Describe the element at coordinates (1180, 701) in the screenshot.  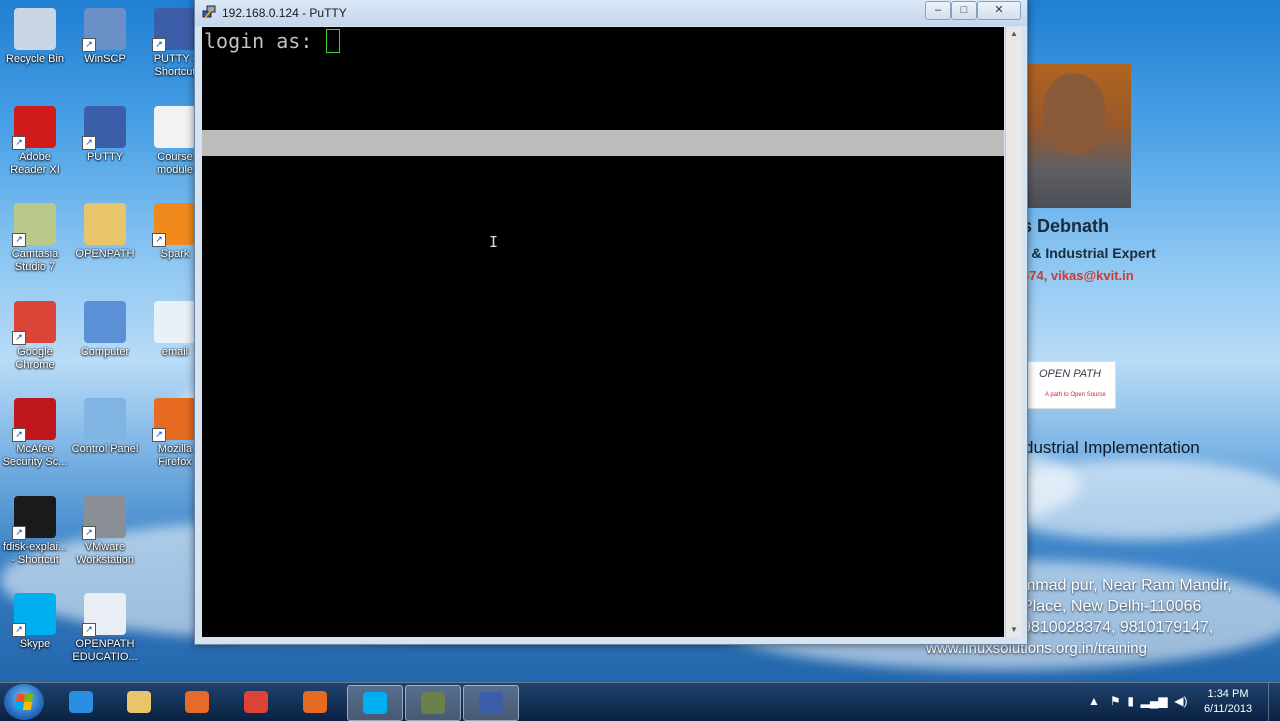
I see `volume-icon: ◀)` at that location.